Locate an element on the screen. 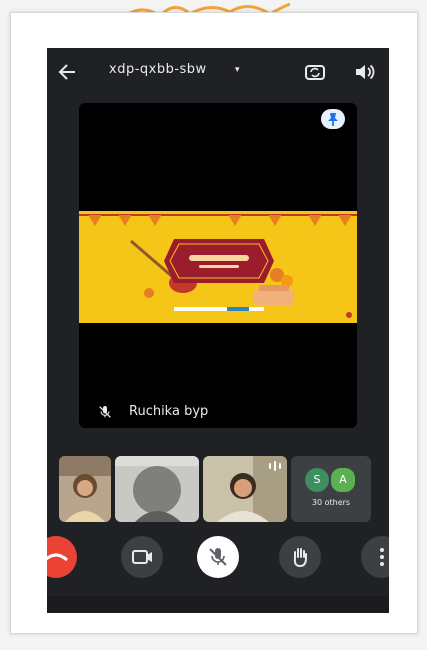  arrow-left-icon is located at coordinates (67, 72).